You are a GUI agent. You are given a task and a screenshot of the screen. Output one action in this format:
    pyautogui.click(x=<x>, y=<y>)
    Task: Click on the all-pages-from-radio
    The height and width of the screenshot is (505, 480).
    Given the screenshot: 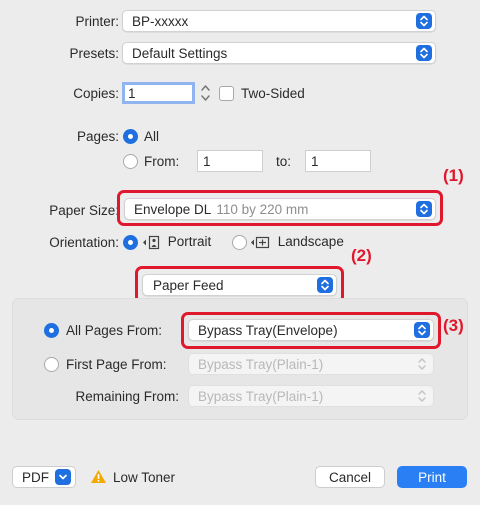 What is the action you would take?
    pyautogui.click(x=51, y=330)
    